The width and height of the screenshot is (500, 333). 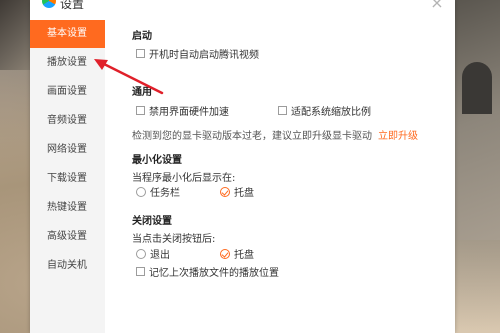 What do you see at coordinates (282, 110) in the screenshot?
I see `scale-checkbox` at bounding box center [282, 110].